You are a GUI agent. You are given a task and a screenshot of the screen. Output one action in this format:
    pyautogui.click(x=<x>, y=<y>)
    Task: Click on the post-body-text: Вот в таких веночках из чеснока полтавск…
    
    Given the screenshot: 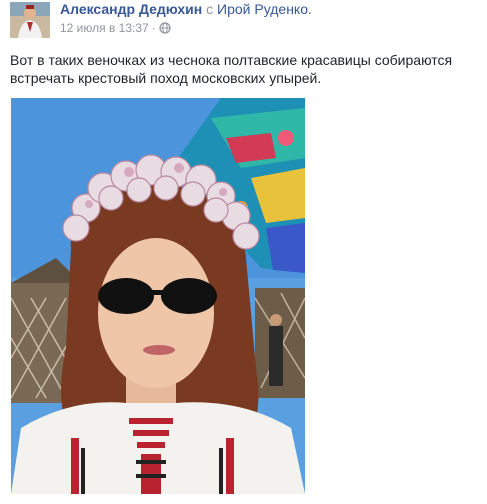 What is the action you would take?
    pyautogui.click(x=231, y=69)
    